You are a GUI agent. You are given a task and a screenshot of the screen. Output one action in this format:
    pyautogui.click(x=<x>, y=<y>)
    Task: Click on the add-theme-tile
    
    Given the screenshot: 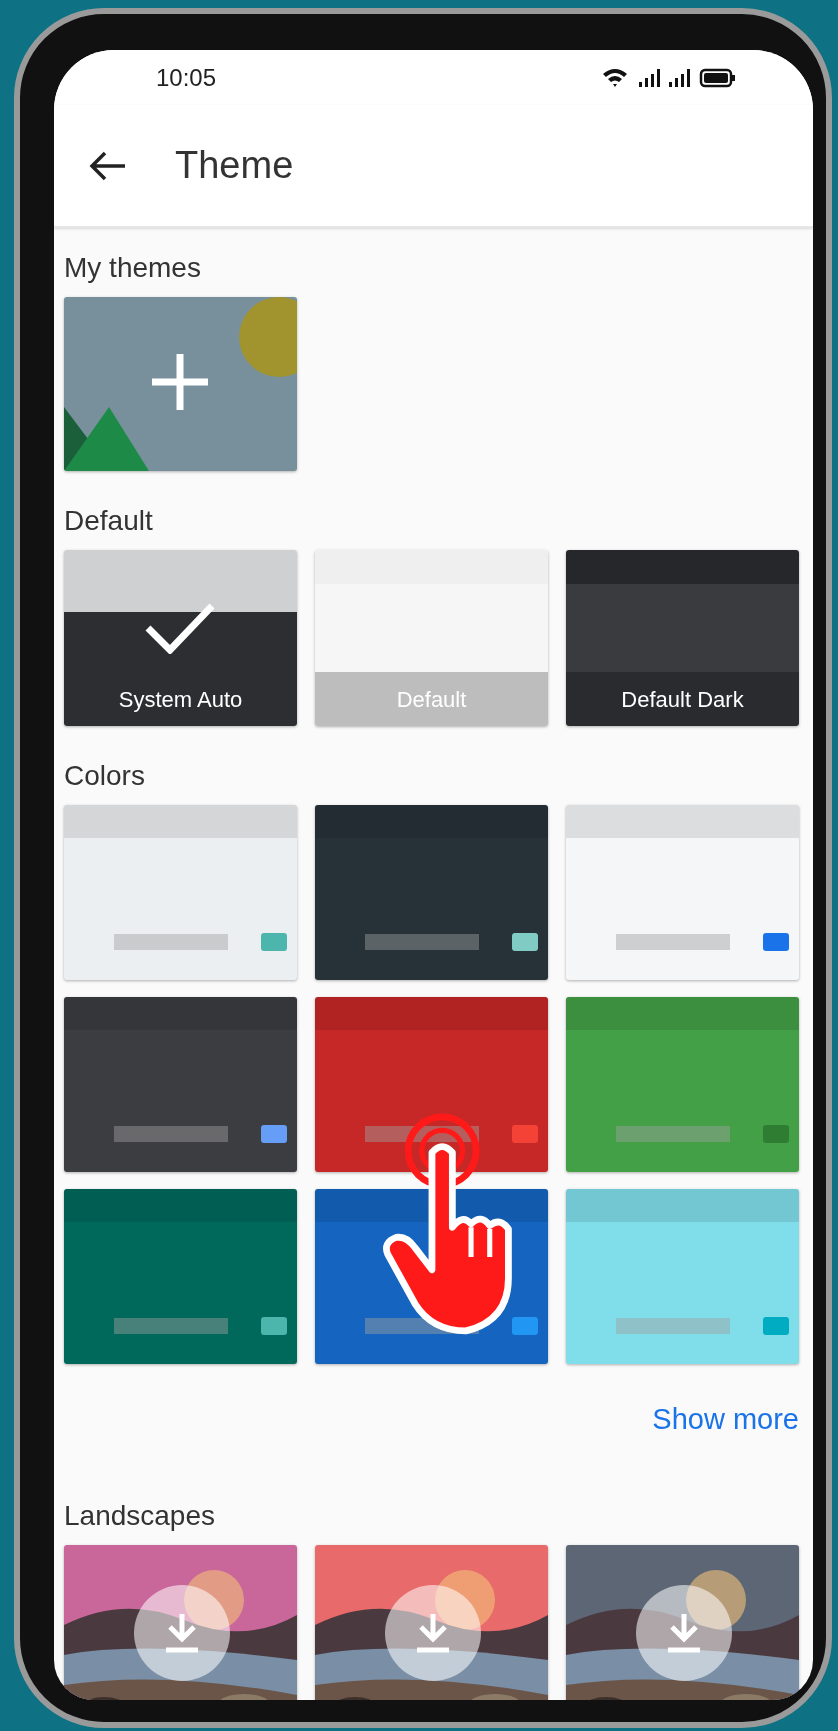 What is the action you would take?
    pyautogui.click(x=180, y=384)
    